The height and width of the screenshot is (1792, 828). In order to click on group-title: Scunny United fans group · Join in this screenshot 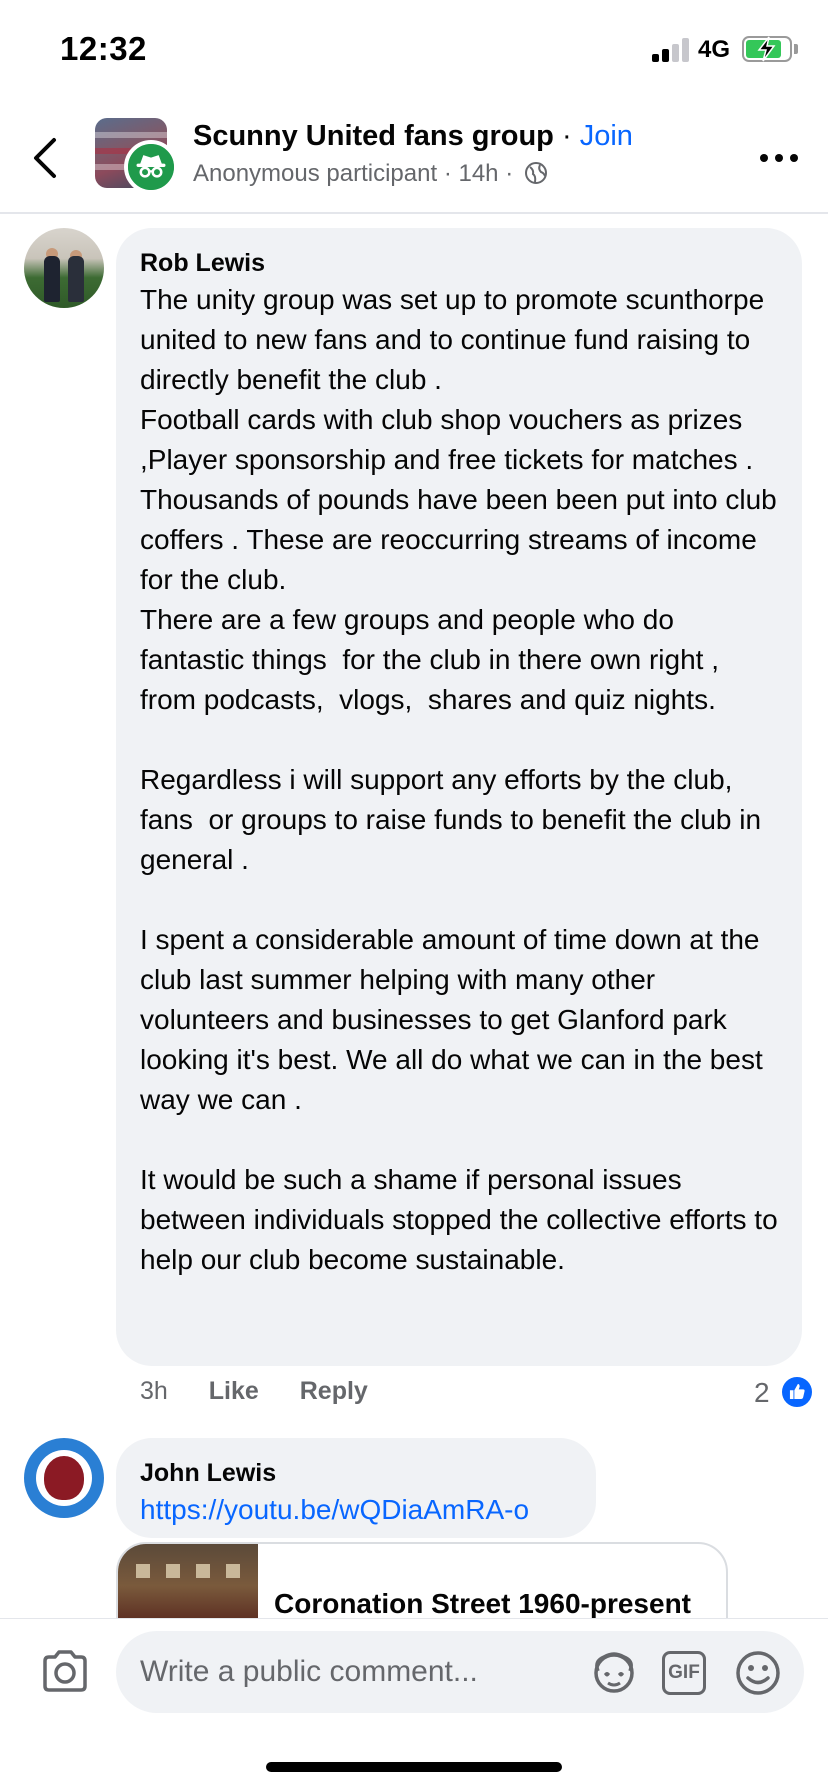, I will do `click(413, 136)`.